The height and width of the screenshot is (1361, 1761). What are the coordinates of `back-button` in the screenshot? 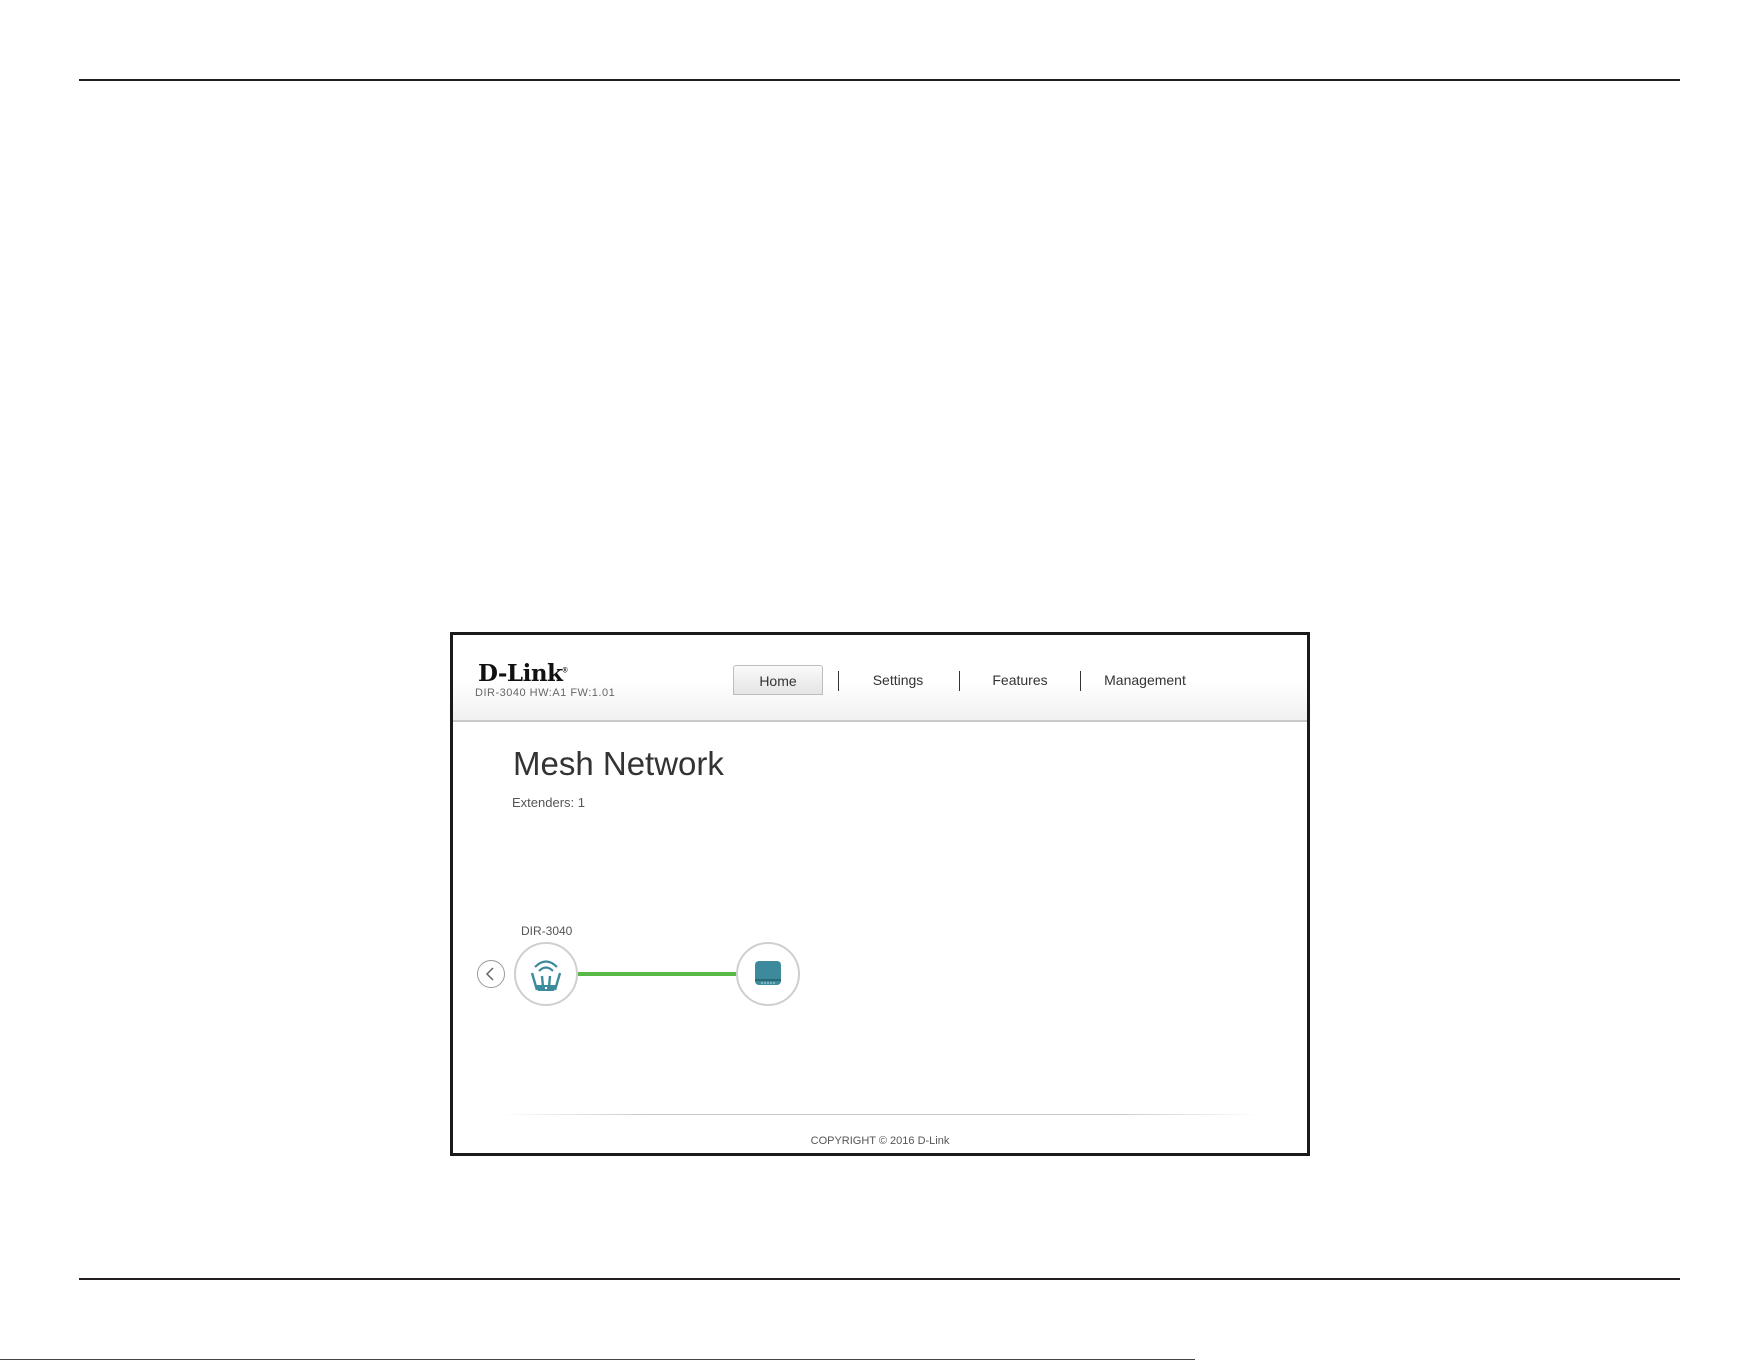 It's located at (491, 974).